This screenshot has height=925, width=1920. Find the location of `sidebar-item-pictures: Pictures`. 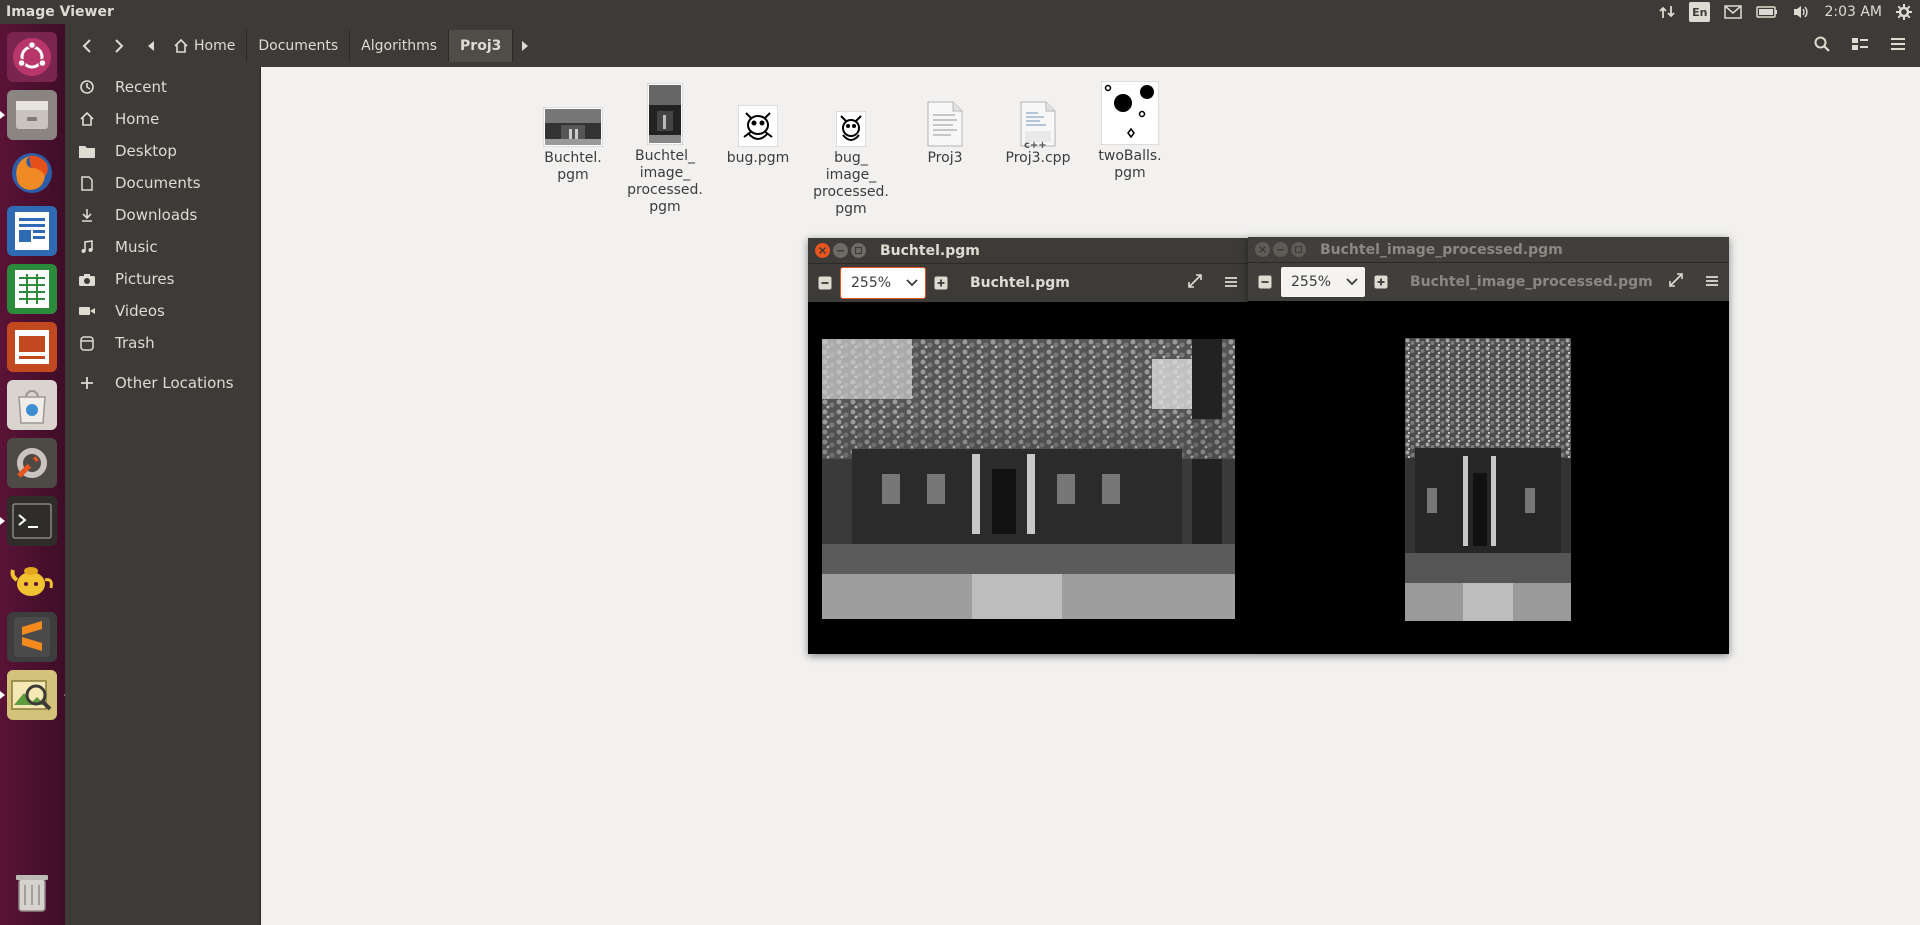

sidebar-item-pictures: Pictures is located at coordinates (162, 279).